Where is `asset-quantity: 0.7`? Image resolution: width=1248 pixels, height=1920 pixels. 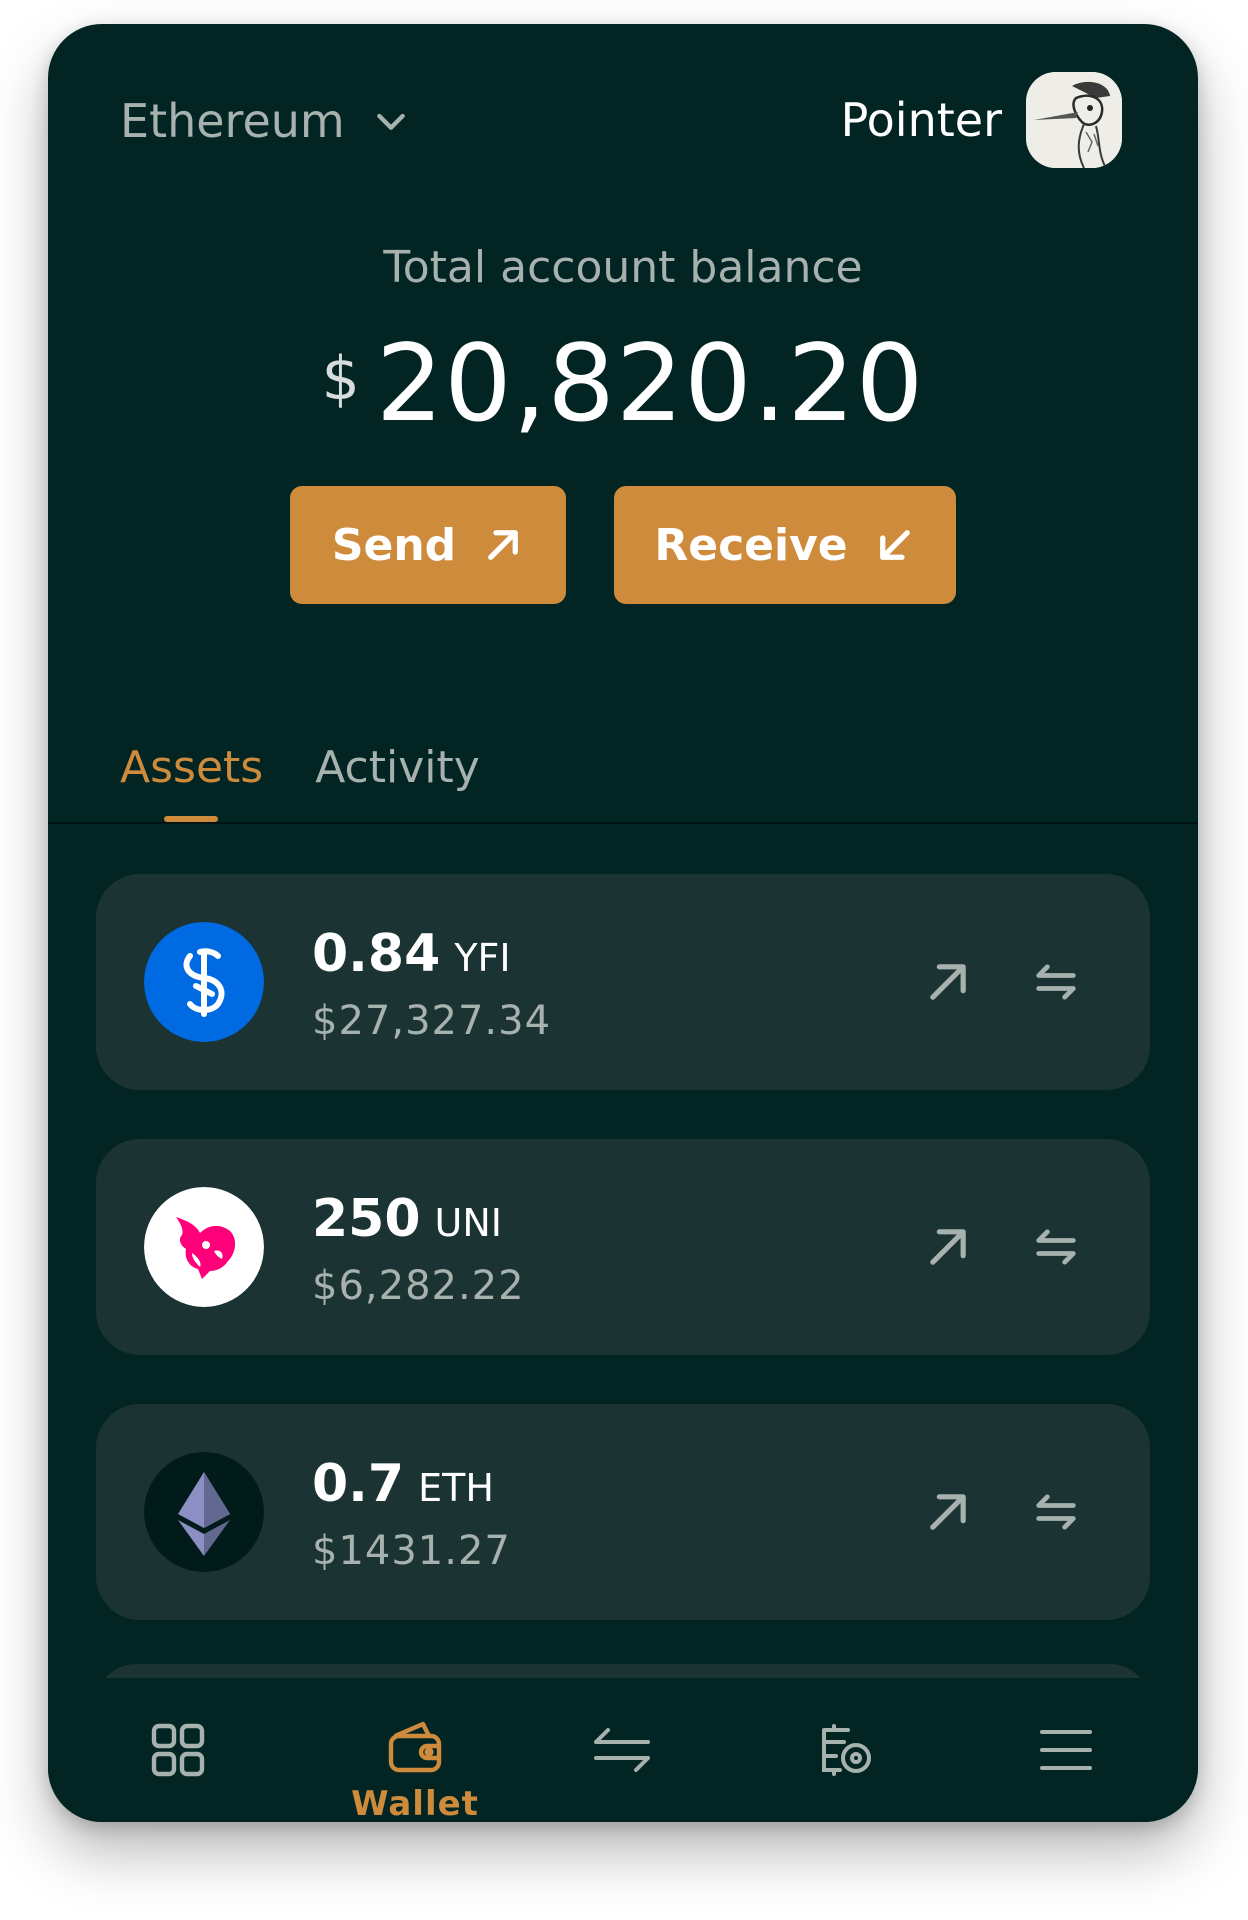
asset-quantity: 0.7 is located at coordinates (358, 1484).